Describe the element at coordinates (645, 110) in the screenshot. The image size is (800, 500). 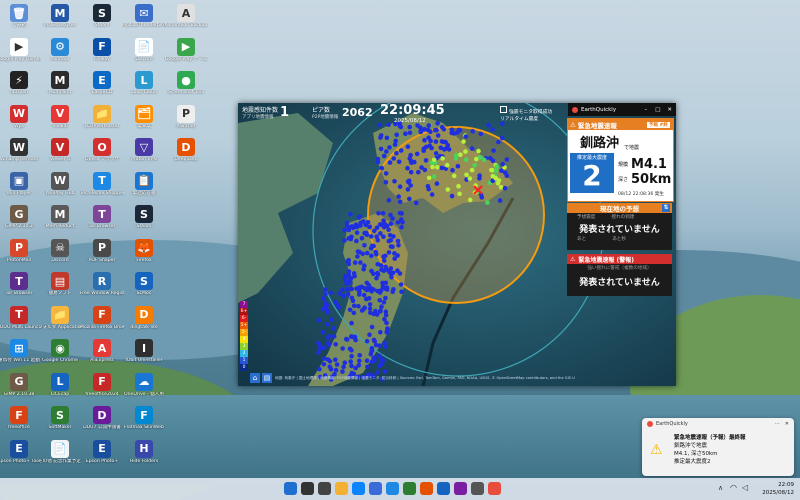
I see `minimize-icon: –` at that location.